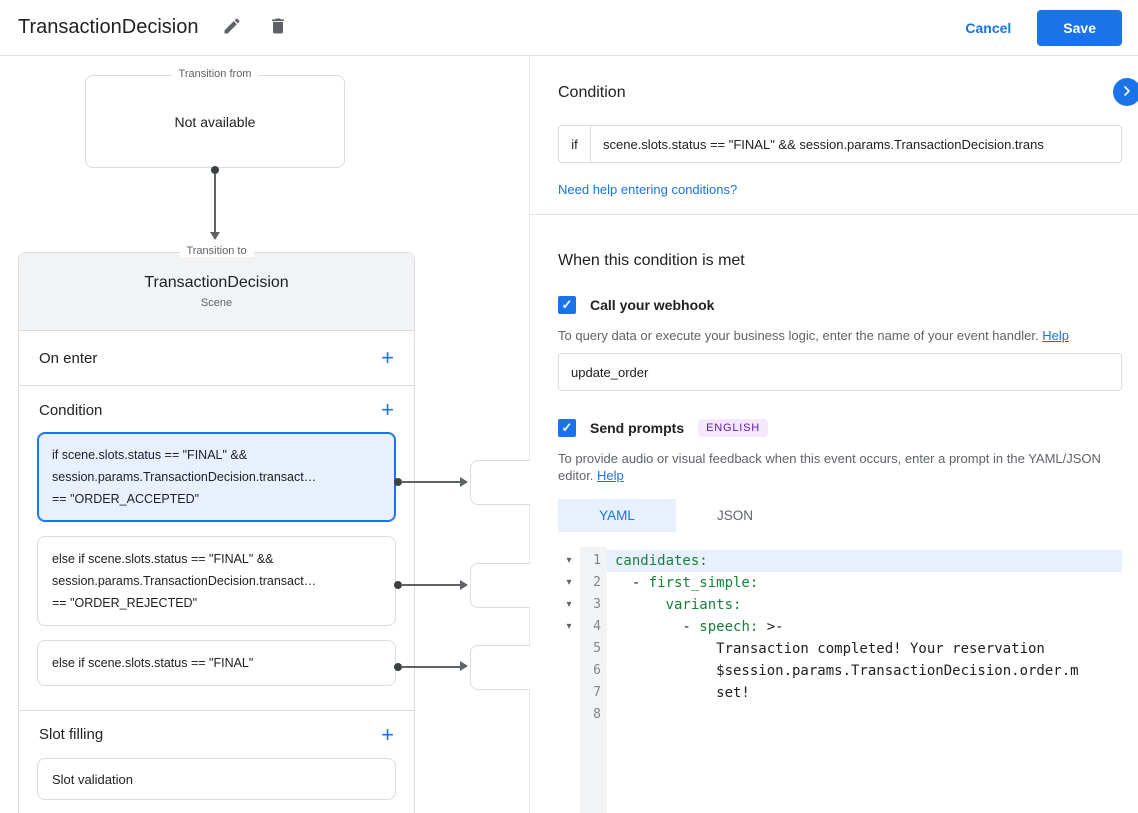 This screenshot has height=813, width=1138. I want to click on pencil-icon, so click(232, 27).